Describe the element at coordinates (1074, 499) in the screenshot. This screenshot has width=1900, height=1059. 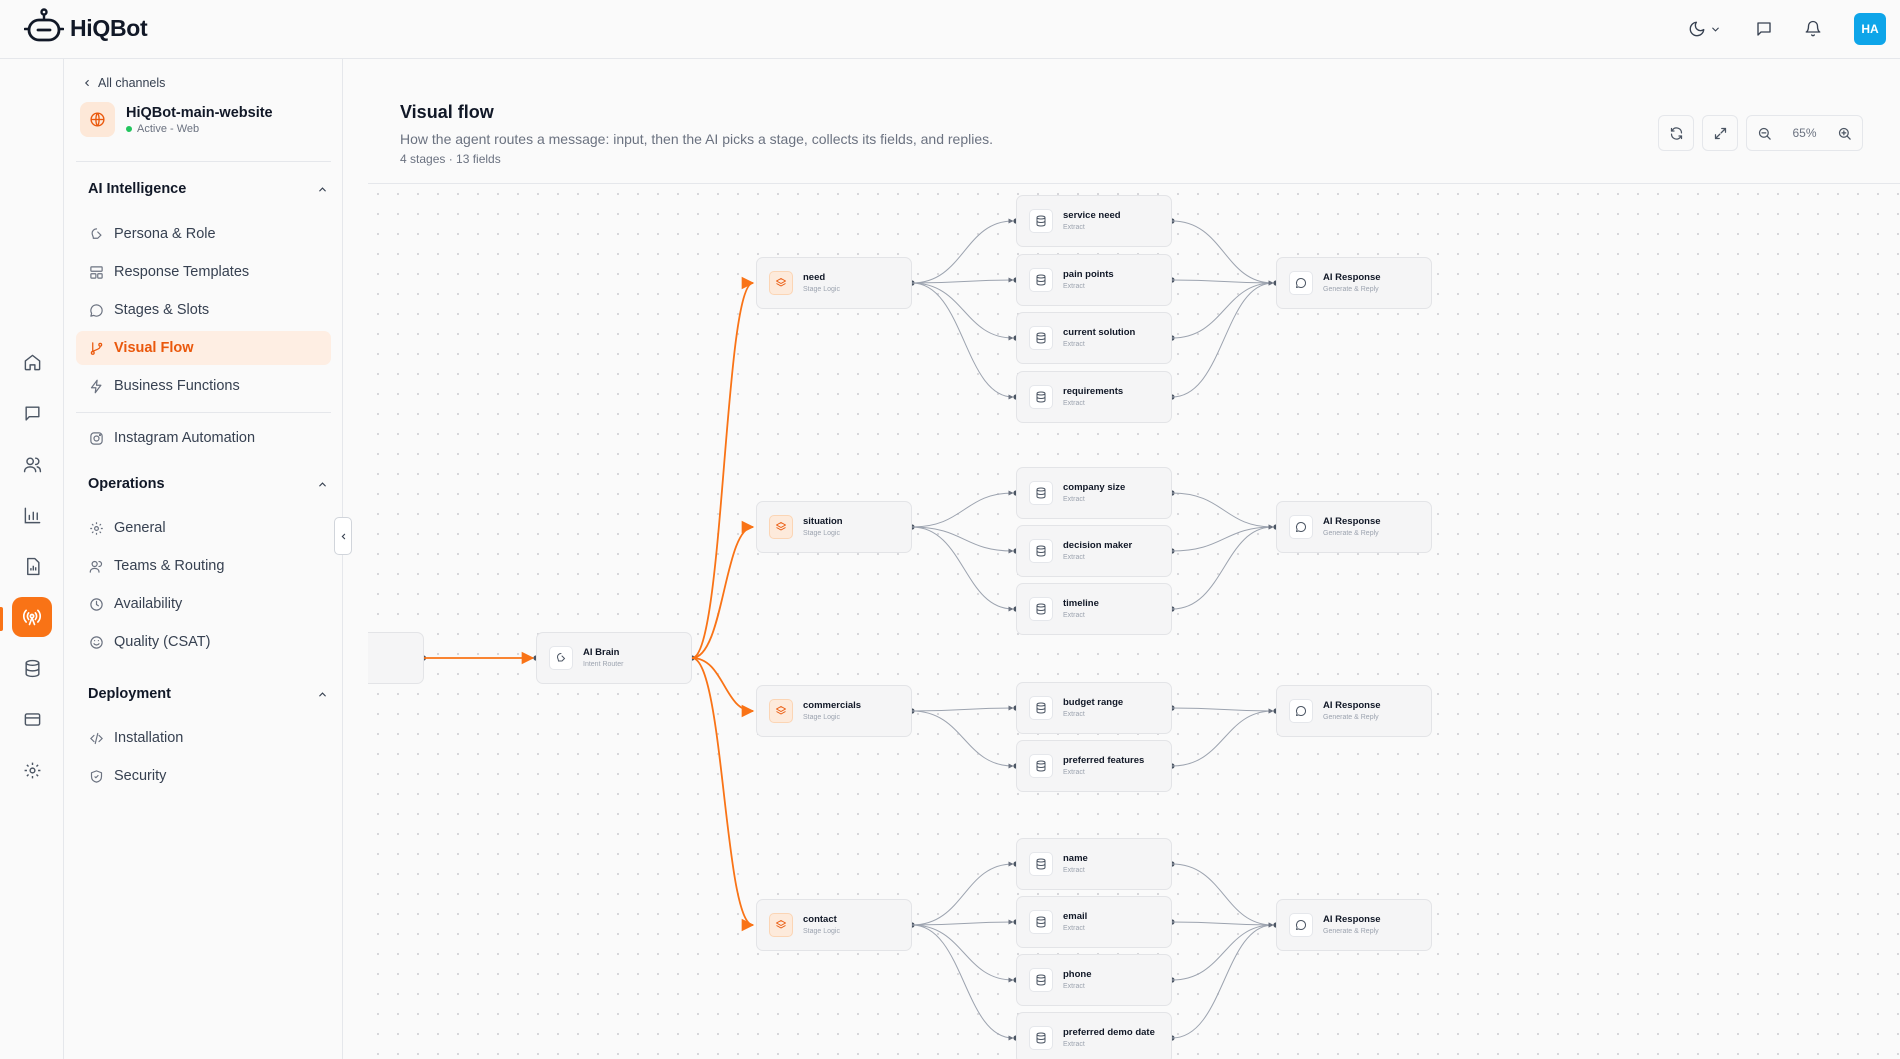
I see `node-subtitle: Extract` at that location.